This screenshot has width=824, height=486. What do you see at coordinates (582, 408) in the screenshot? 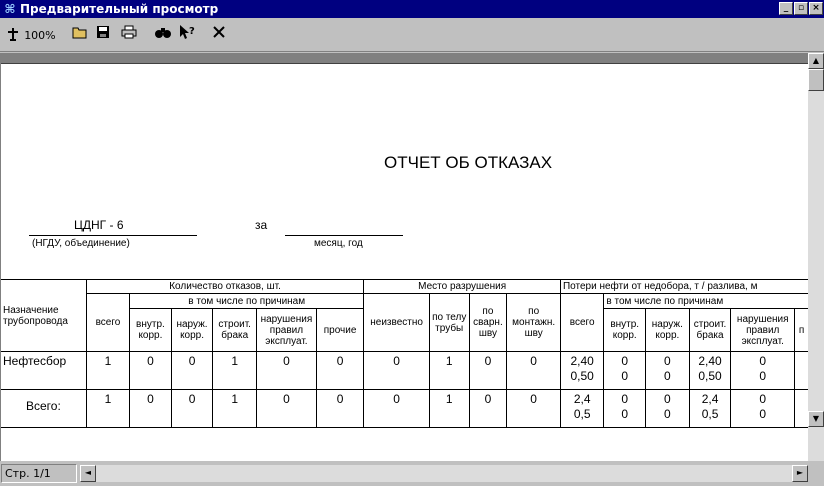
I see `cell-loss-total: 2,4 0,5` at bounding box center [582, 408].